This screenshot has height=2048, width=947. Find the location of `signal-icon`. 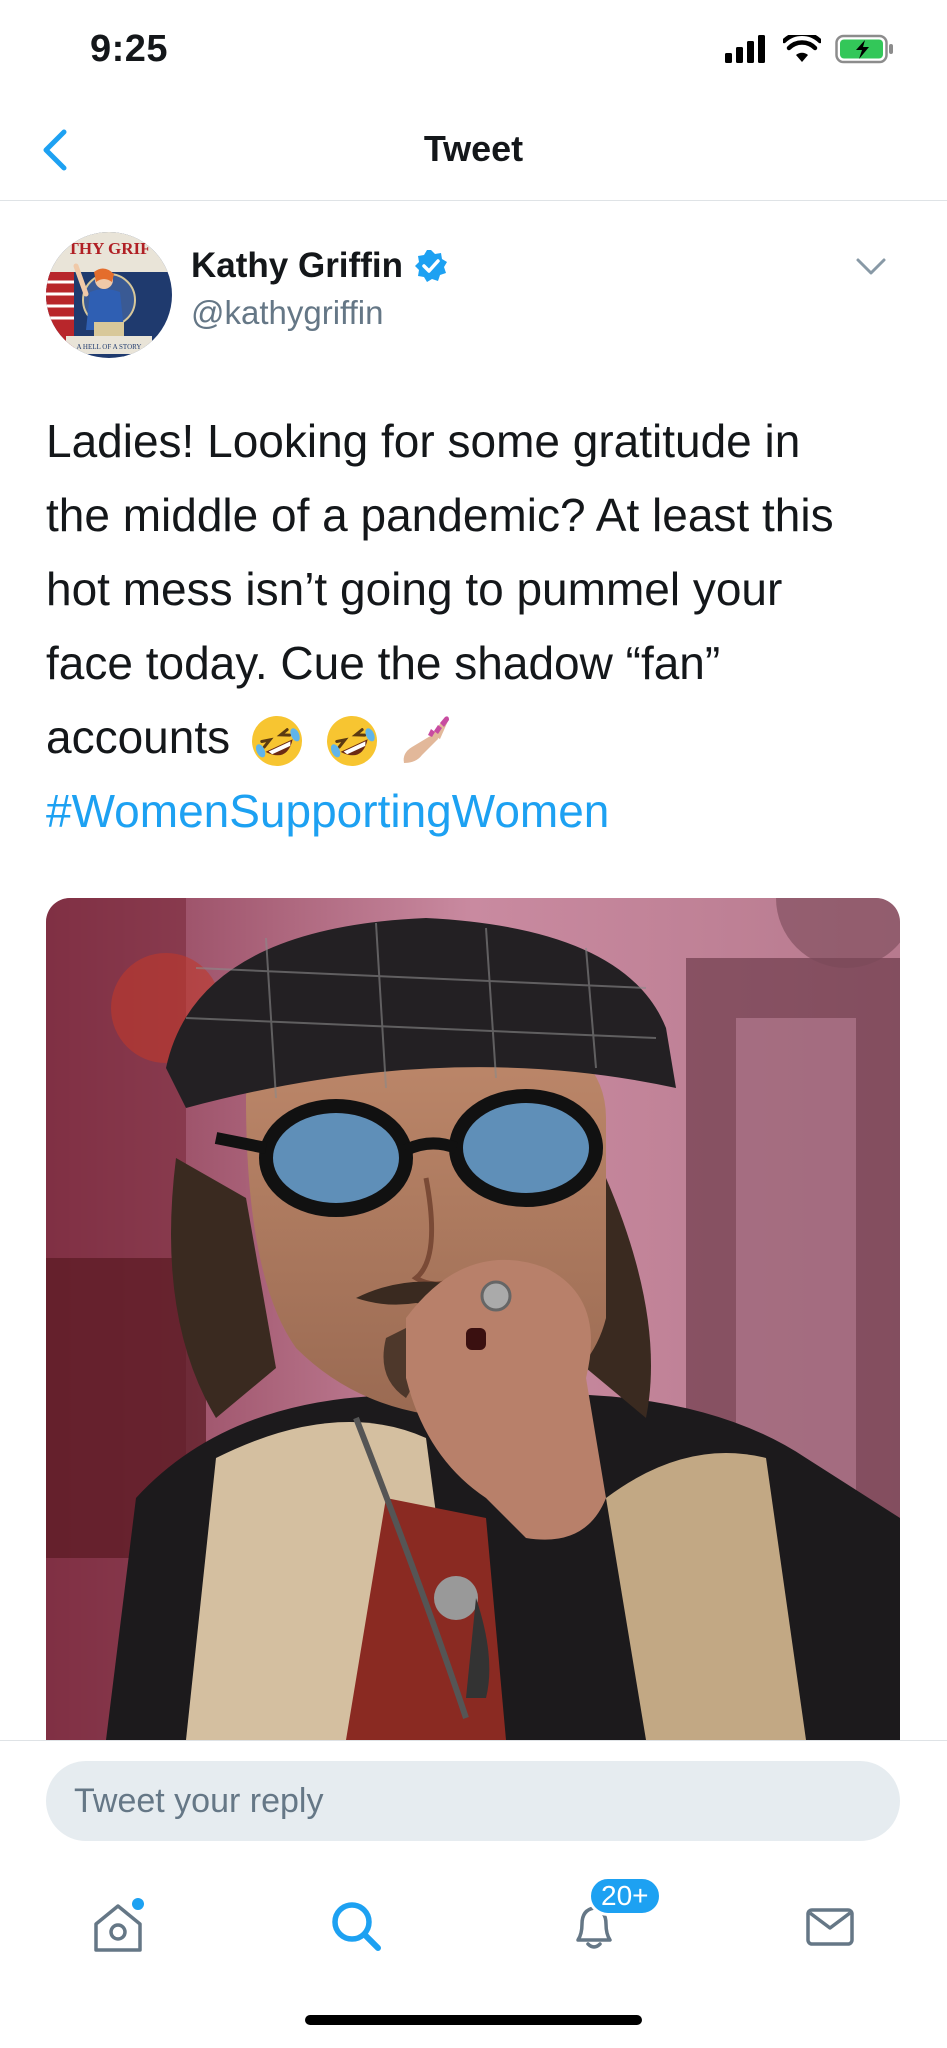

signal-icon is located at coordinates (745, 49).